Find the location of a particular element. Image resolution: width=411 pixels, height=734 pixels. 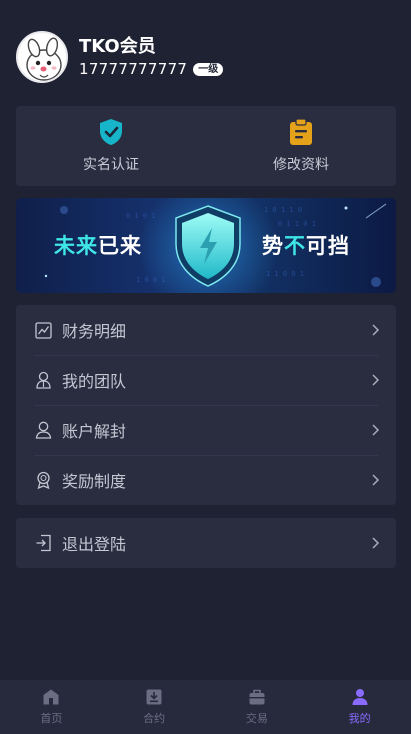

svg-text: 0 1 1 0 1 is located at coordinates (297, 224).